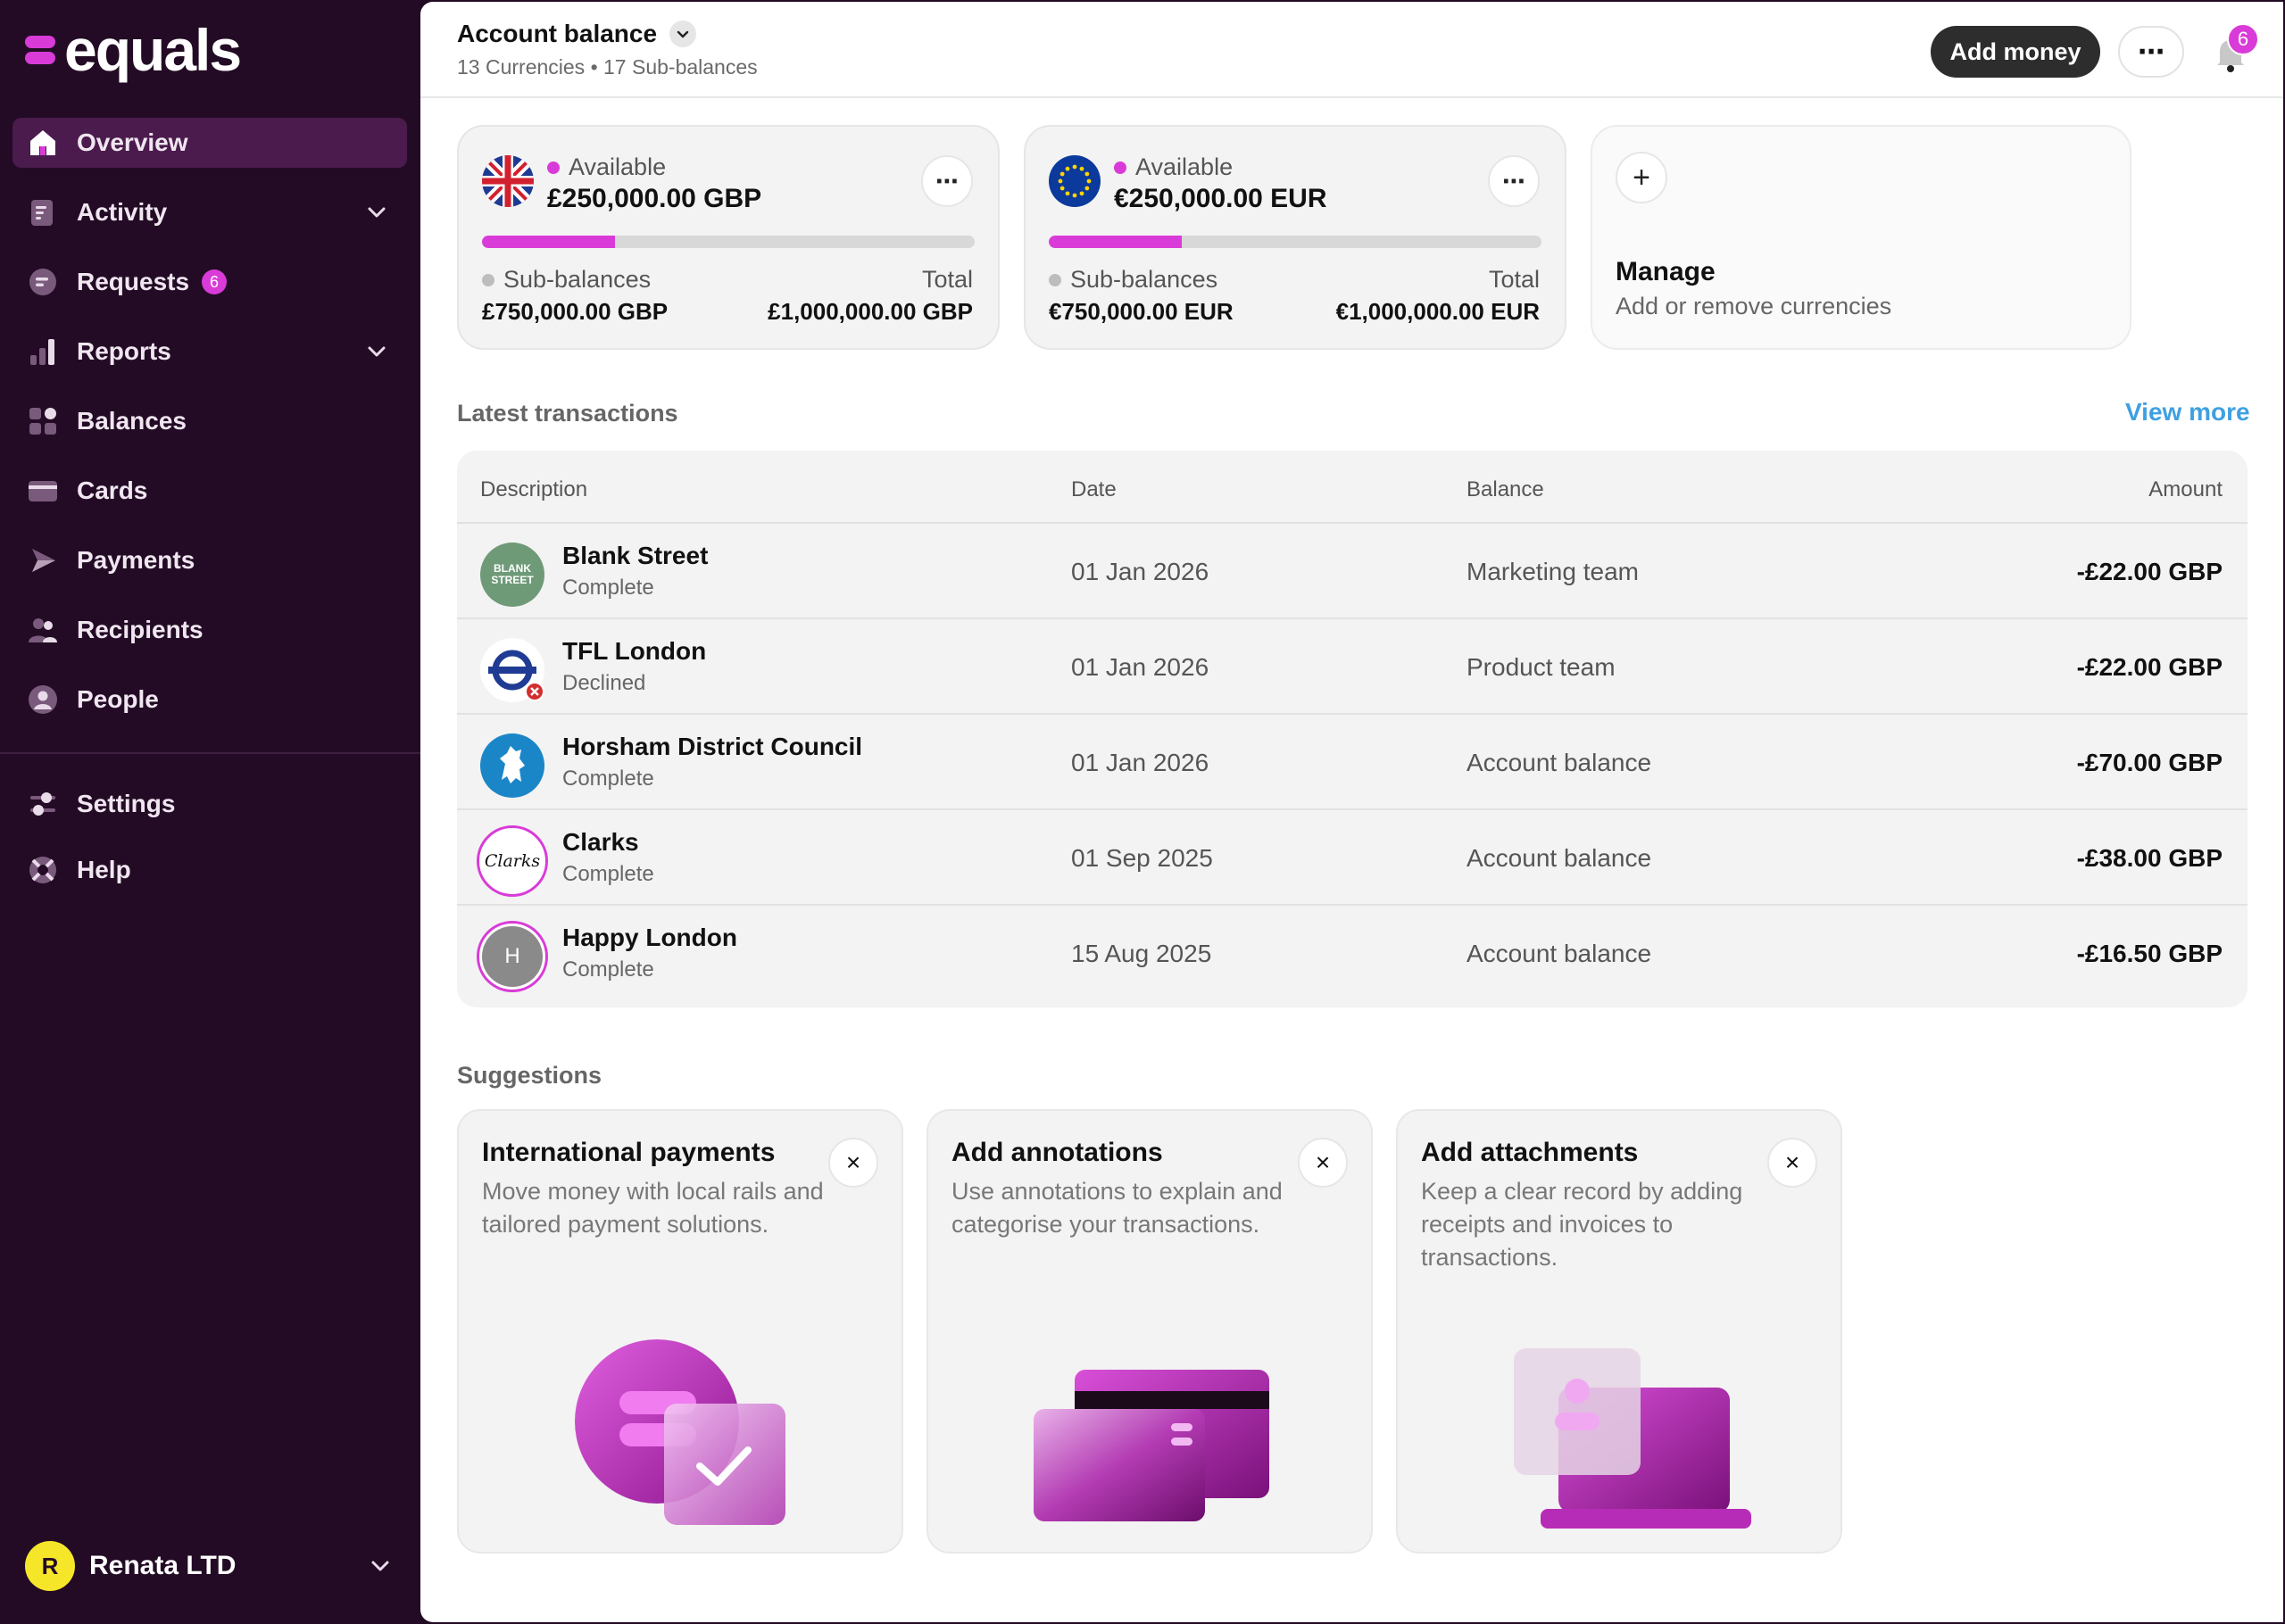 The image size is (2285, 1624). Describe the element at coordinates (209, 421) in the screenshot. I see `sidebar-item-balances: Balances` at that location.